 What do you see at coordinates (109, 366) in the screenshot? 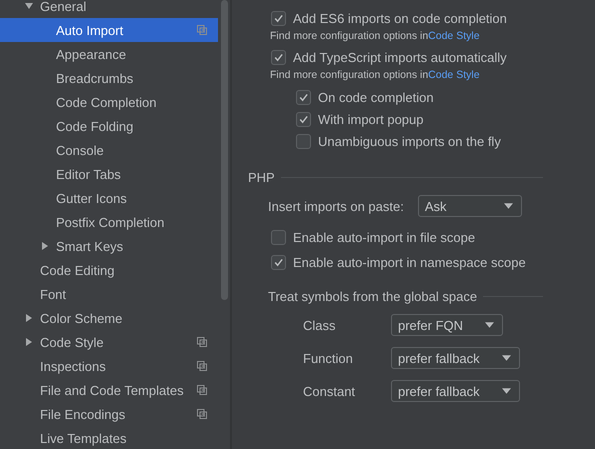
I see `sidebar-item: Inspections` at bounding box center [109, 366].